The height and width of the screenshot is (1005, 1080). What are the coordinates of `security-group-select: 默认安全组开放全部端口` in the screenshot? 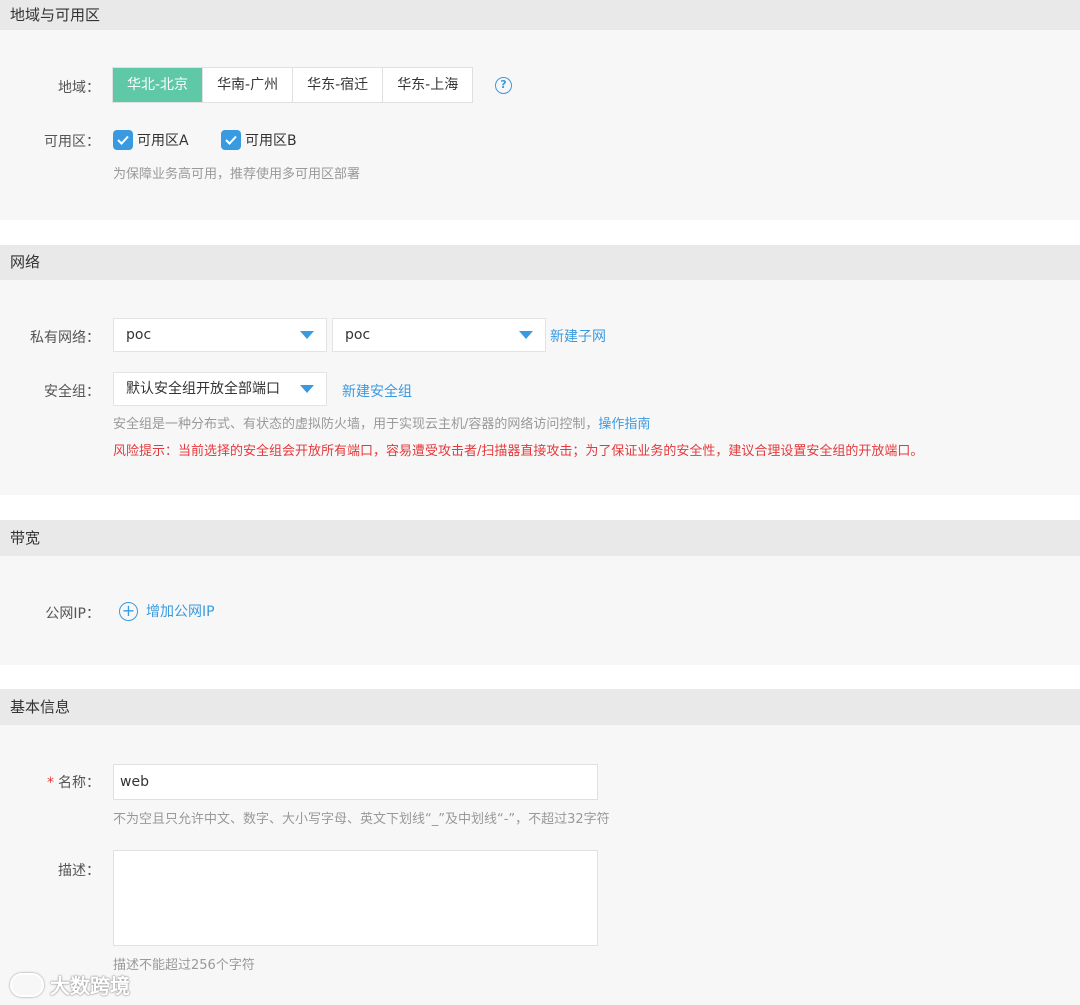 It's located at (220, 389).